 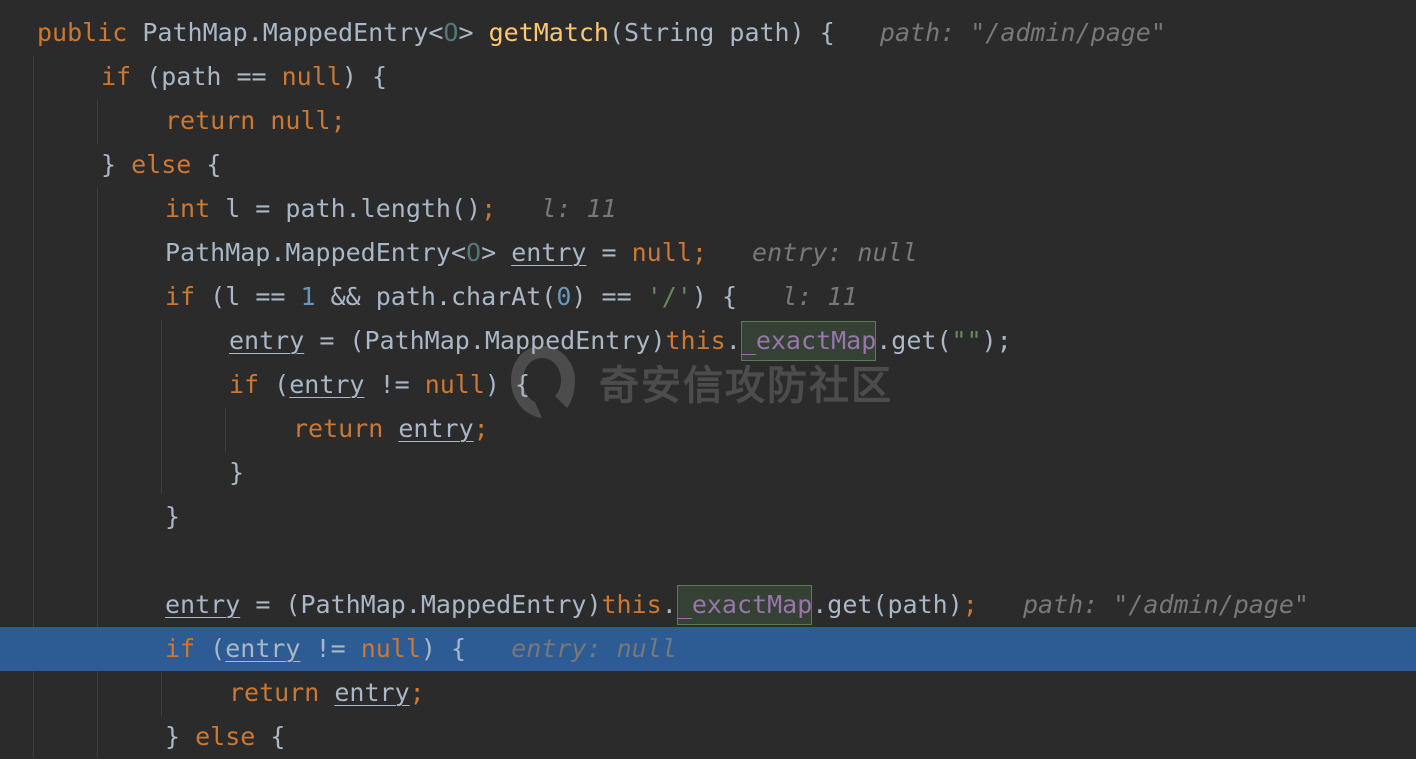 I want to click on code-token: (path ==, so click(x=206, y=76).